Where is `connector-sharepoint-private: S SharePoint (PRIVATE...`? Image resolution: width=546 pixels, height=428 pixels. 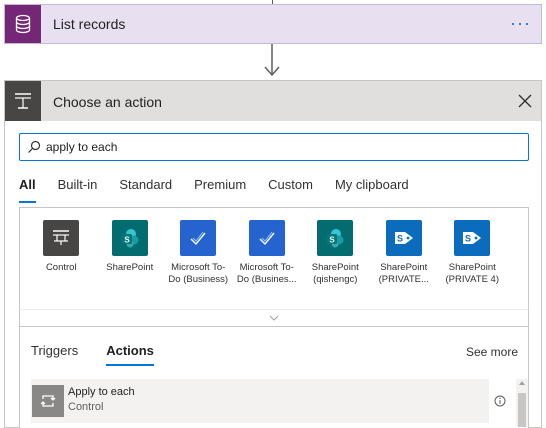 connector-sharepoint-private: S SharePoint (PRIVATE... is located at coordinates (404, 253).